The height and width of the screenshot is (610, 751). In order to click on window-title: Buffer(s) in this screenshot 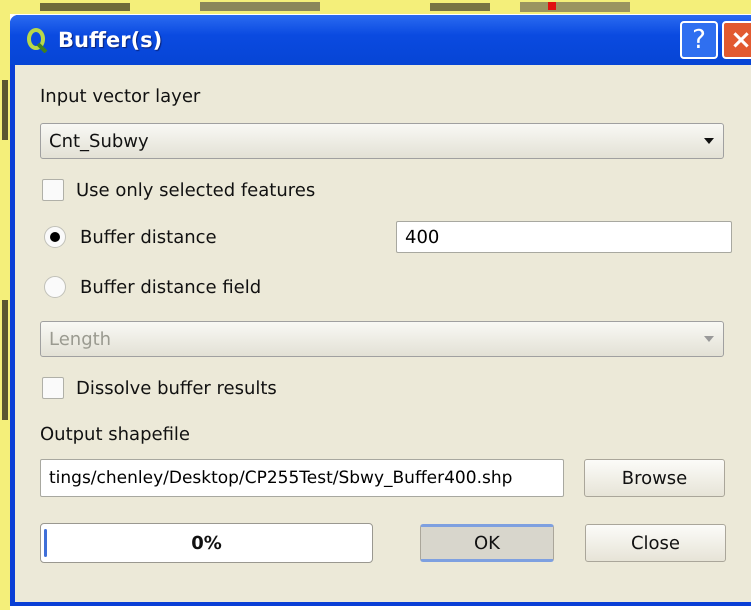, I will do `click(111, 40)`.